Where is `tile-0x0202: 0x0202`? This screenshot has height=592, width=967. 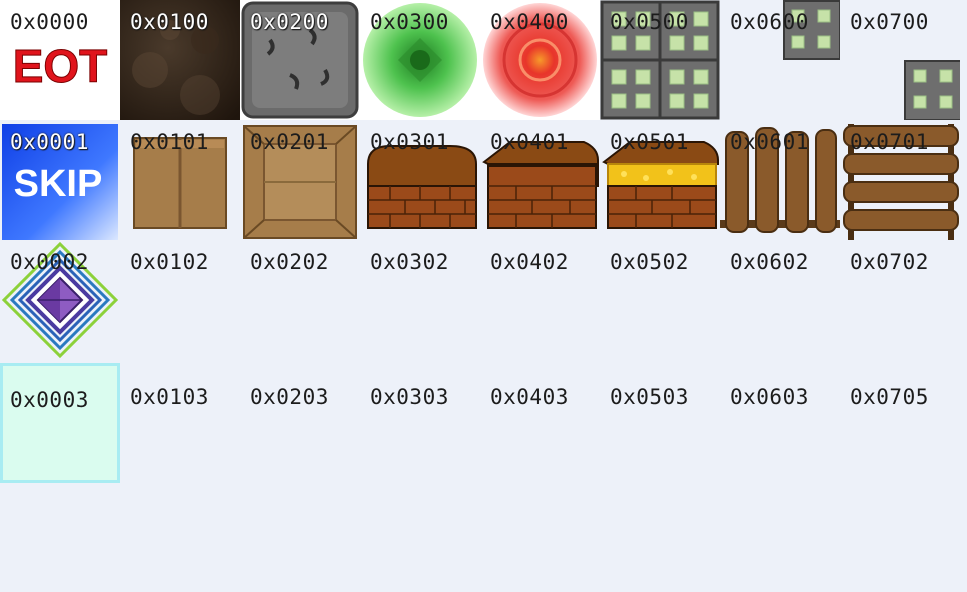
tile-0x0202: 0x0202 is located at coordinates (300, 312).